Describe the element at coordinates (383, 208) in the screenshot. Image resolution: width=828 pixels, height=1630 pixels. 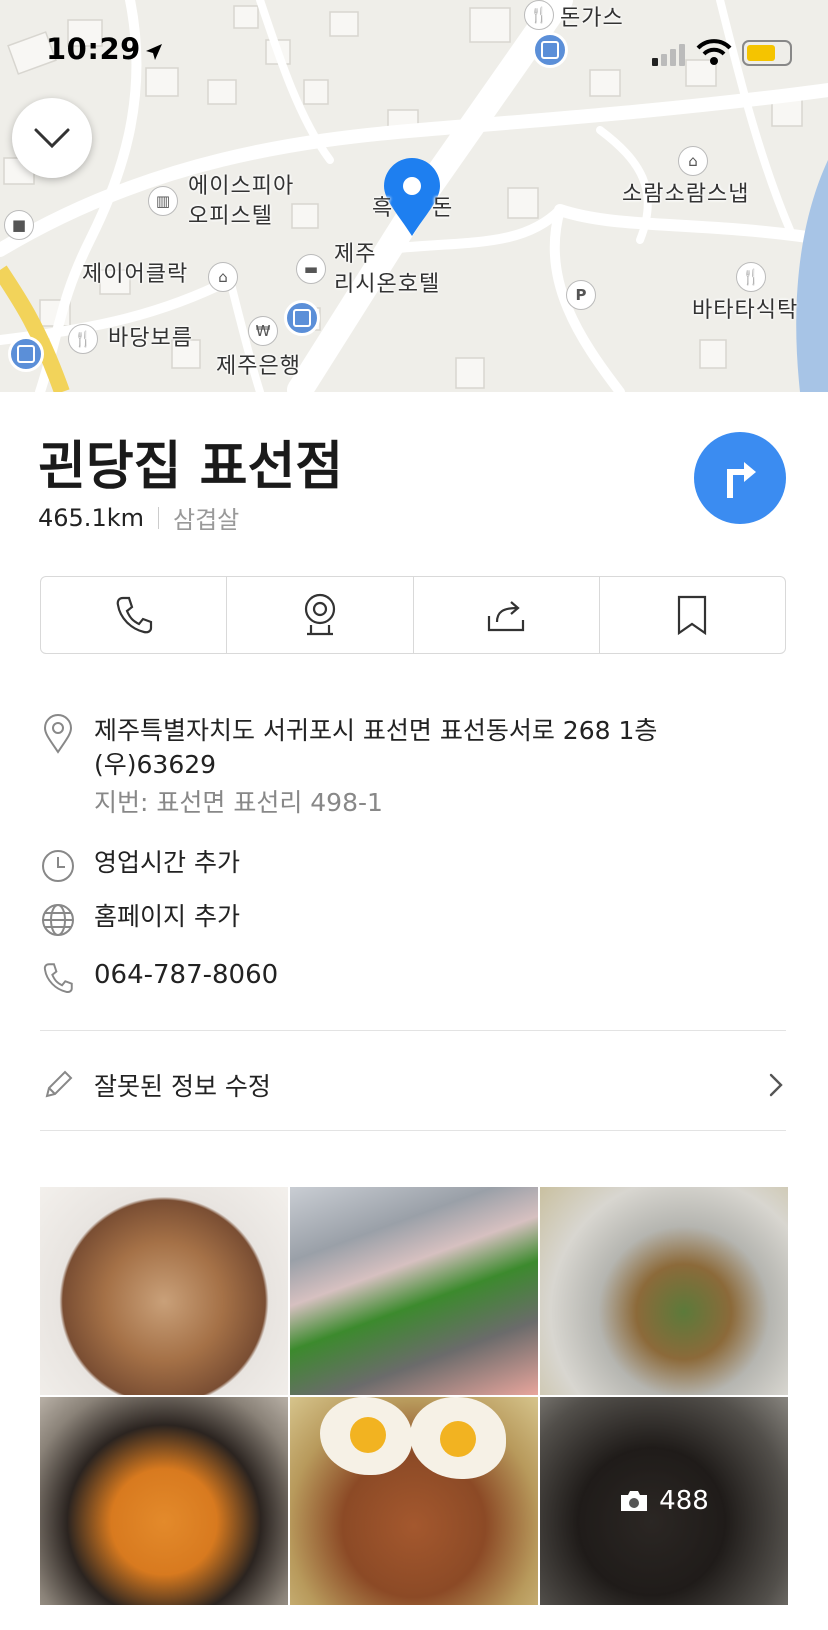
I see `map-label: 흑` at that location.